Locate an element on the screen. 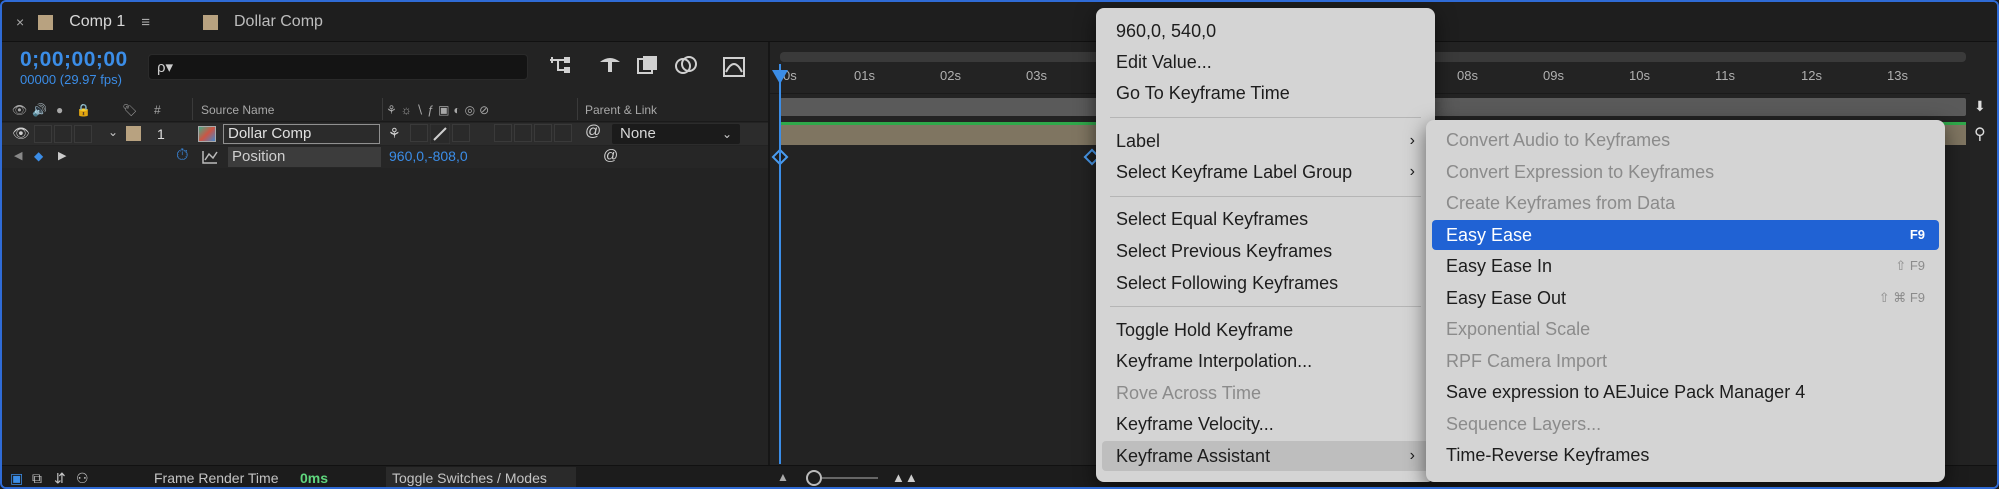 Image resolution: width=1999 pixels, height=489 pixels. comp-button-icon: ⚲ is located at coordinates (1980, 134).